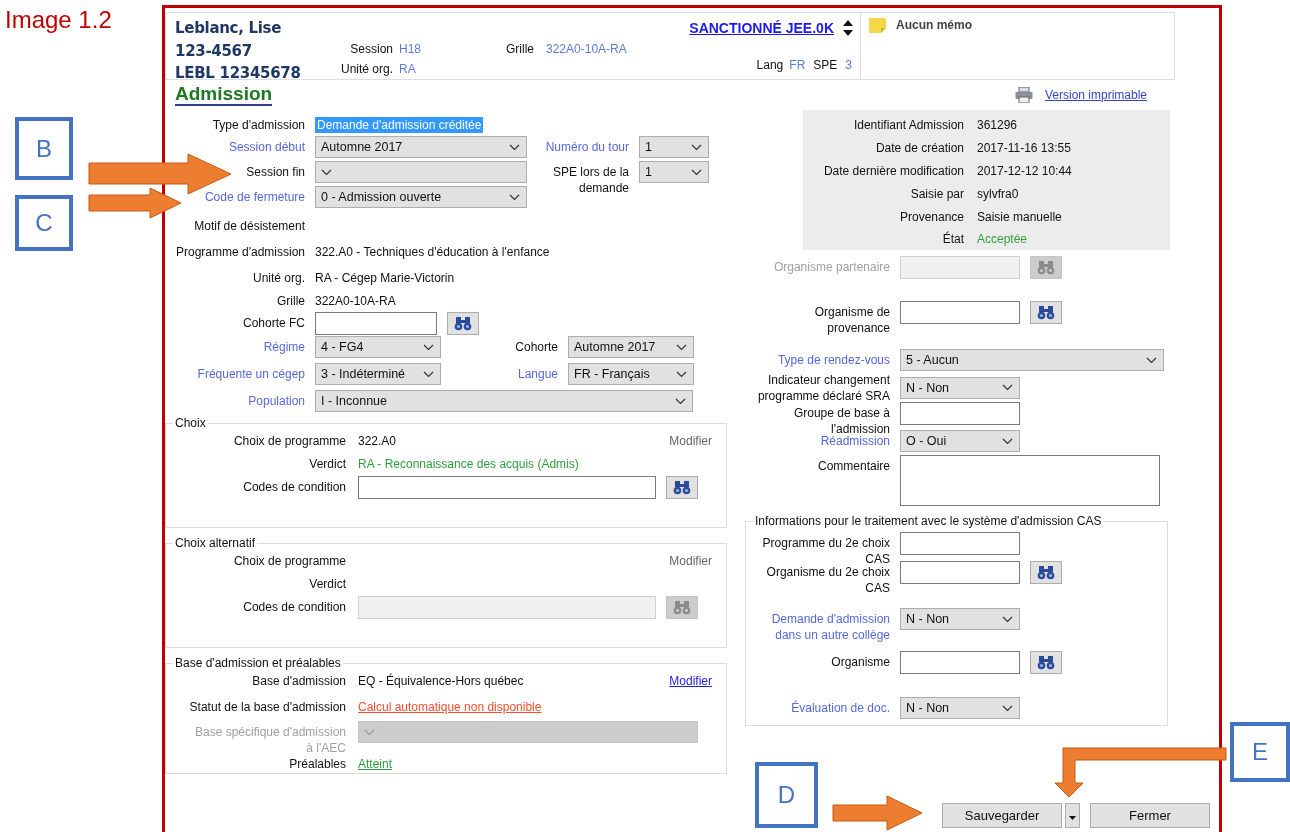 The image size is (1290, 832). What do you see at coordinates (366, 69) in the screenshot?
I see `header-label: Unité org.` at bounding box center [366, 69].